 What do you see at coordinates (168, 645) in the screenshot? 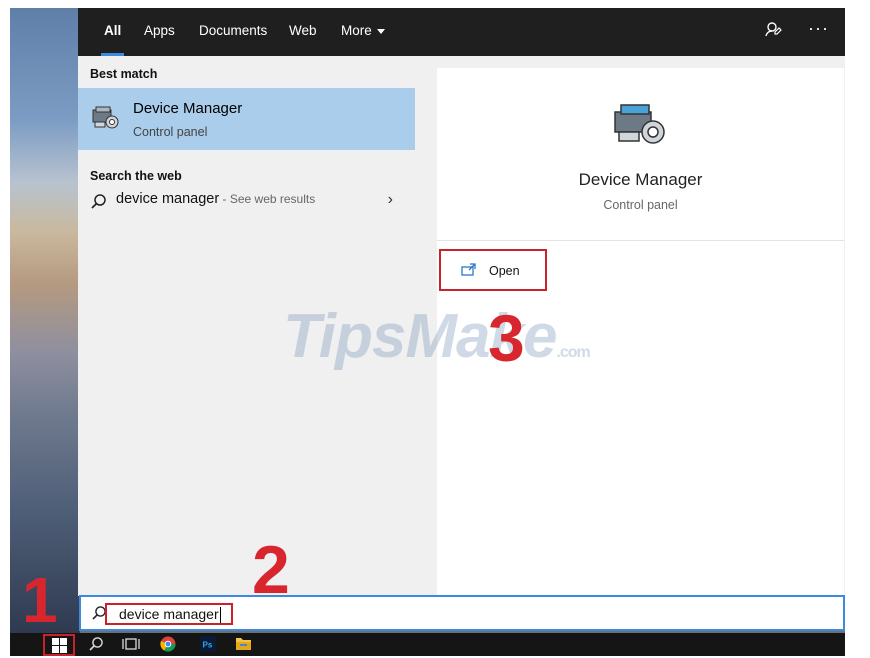
I see `chrome-icon` at bounding box center [168, 645].